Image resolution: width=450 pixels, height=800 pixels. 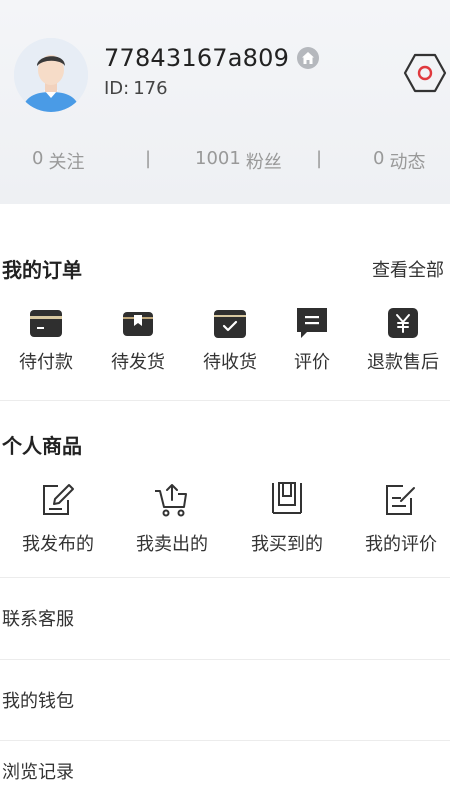 I want to click on received-box-icon, so click(x=230, y=324).